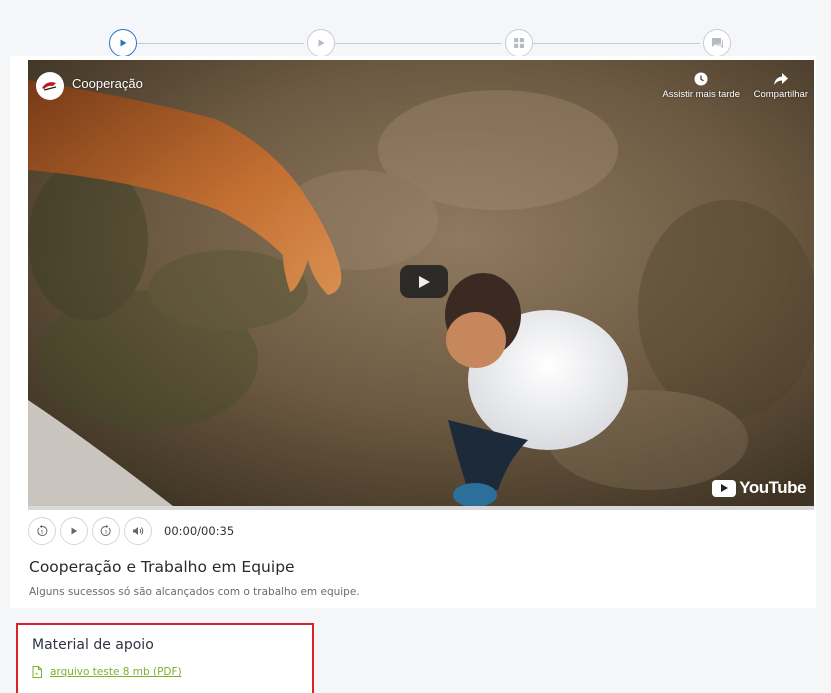 This screenshot has height=693, width=831. What do you see at coordinates (780, 94) in the screenshot?
I see `share-label: Compartilhar` at bounding box center [780, 94].